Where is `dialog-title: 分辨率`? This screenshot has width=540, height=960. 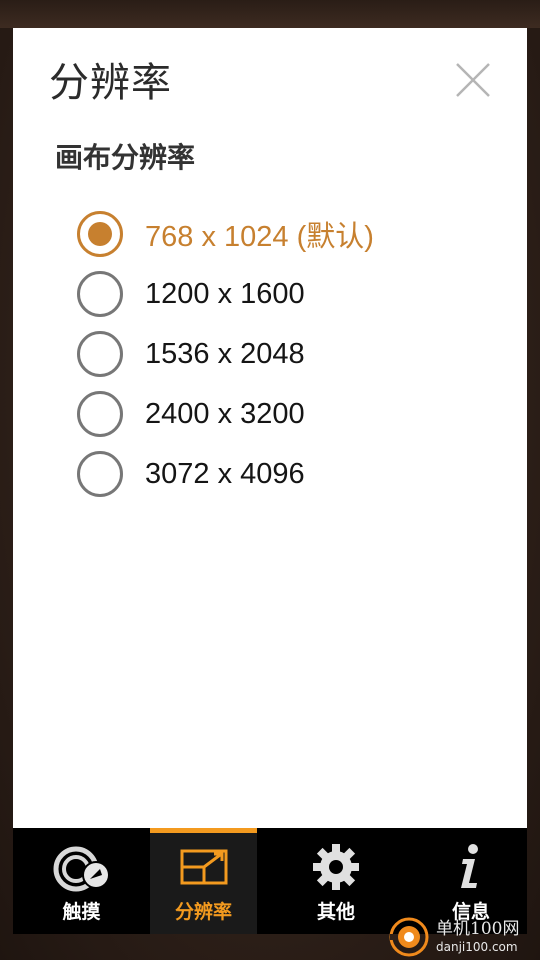
dialog-title: 分辨率 is located at coordinates (110, 83).